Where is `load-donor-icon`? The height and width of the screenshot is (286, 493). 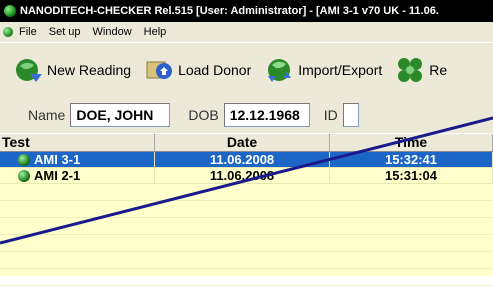 load-donor-icon is located at coordinates (159, 70).